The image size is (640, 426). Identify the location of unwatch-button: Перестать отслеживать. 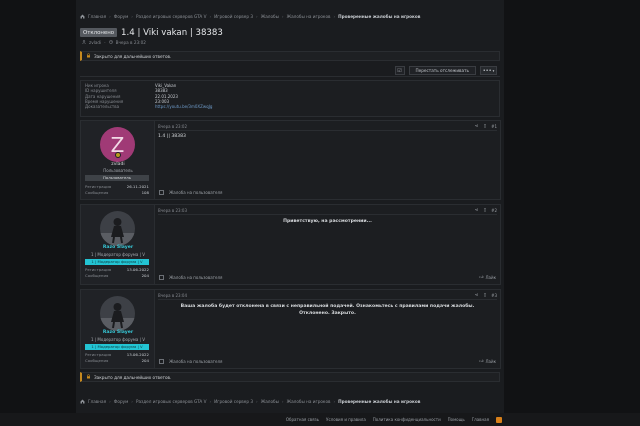
(442, 70).